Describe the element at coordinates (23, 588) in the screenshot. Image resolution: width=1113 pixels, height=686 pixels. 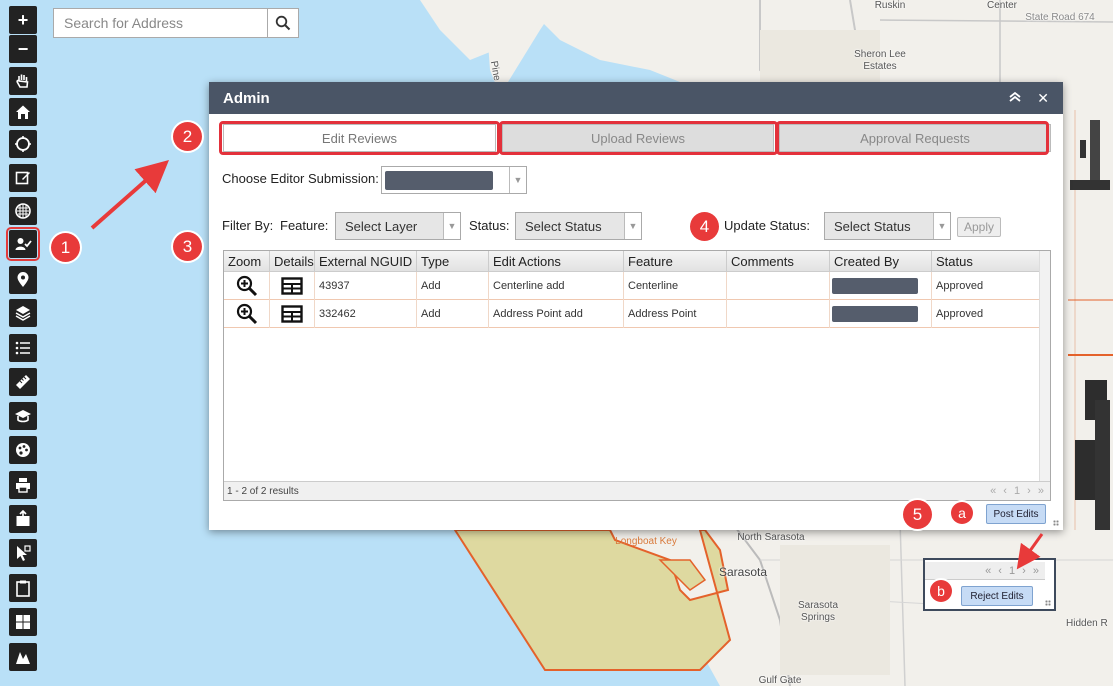
I see `clipboard-button` at that location.